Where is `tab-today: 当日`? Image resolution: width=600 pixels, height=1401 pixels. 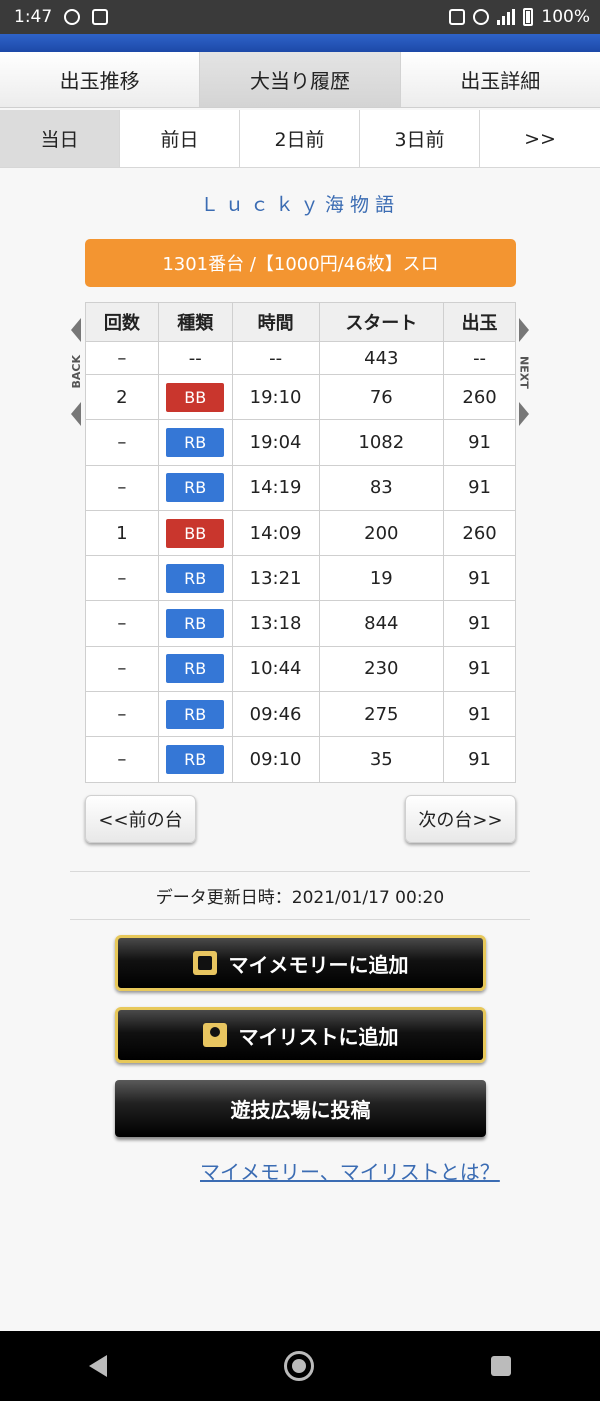
tab-today: 当日 is located at coordinates (60, 138).